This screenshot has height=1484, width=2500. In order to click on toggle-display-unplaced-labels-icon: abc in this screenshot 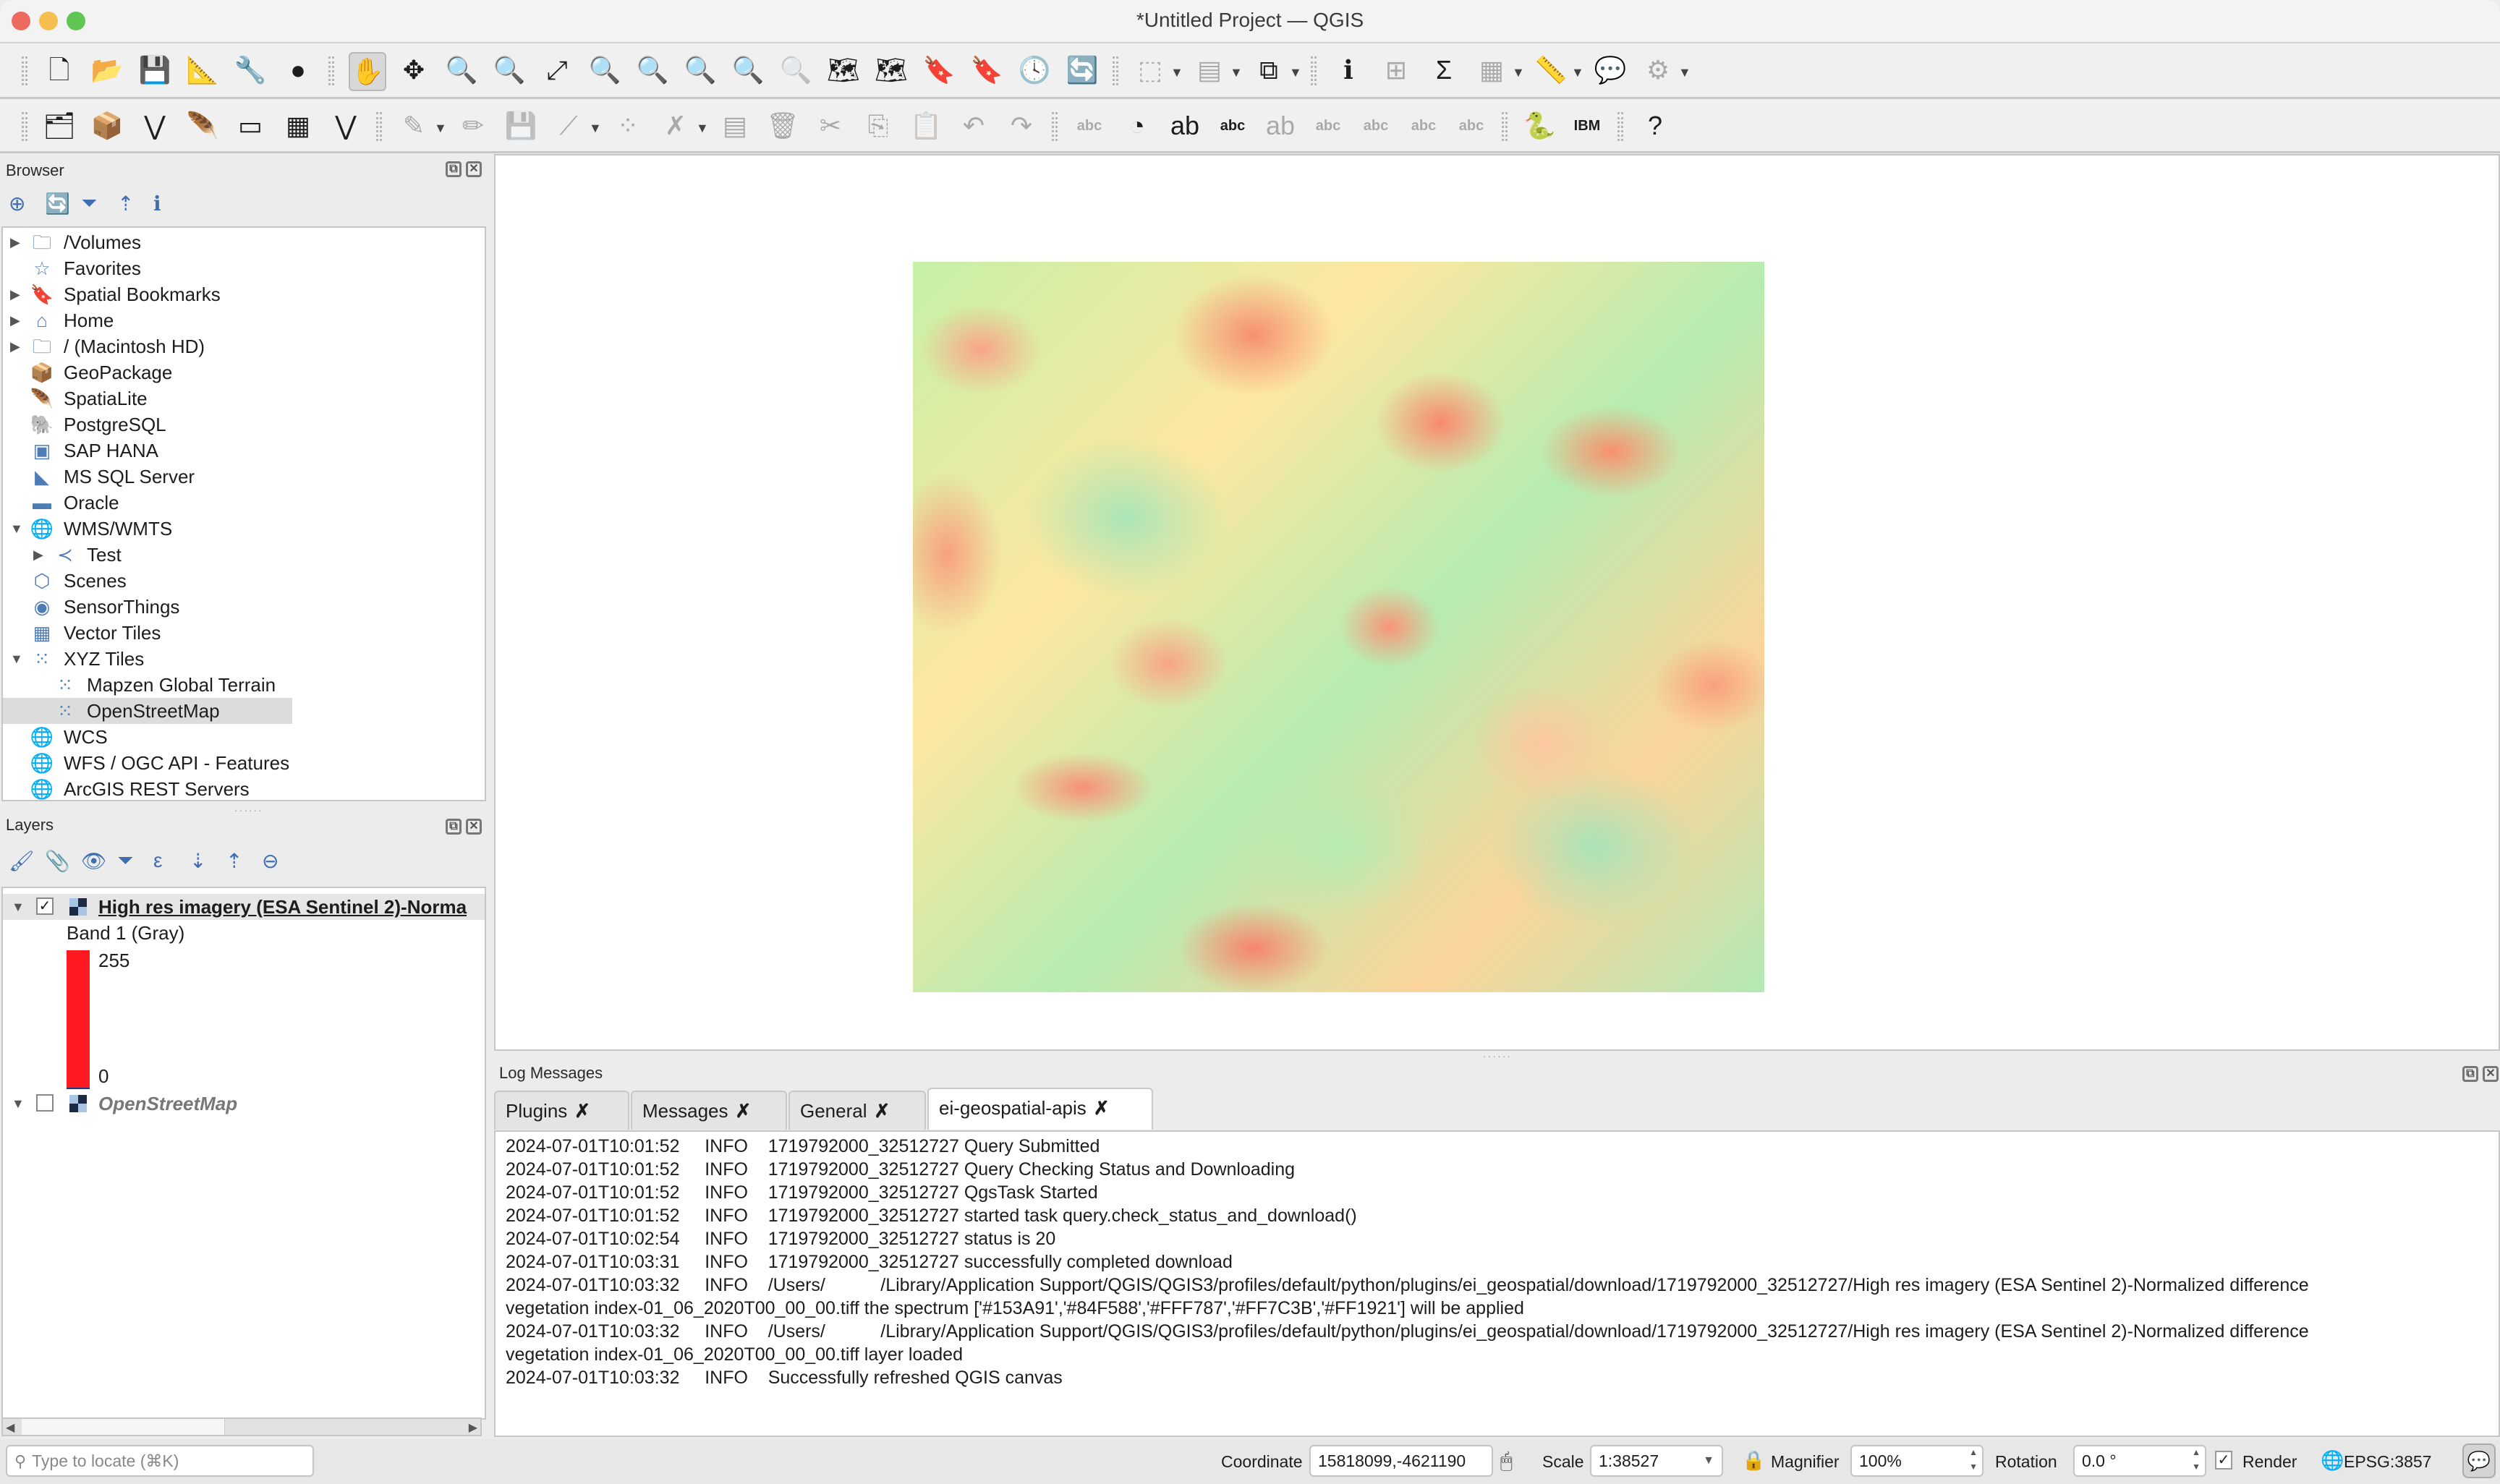, I will do `click(1232, 126)`.